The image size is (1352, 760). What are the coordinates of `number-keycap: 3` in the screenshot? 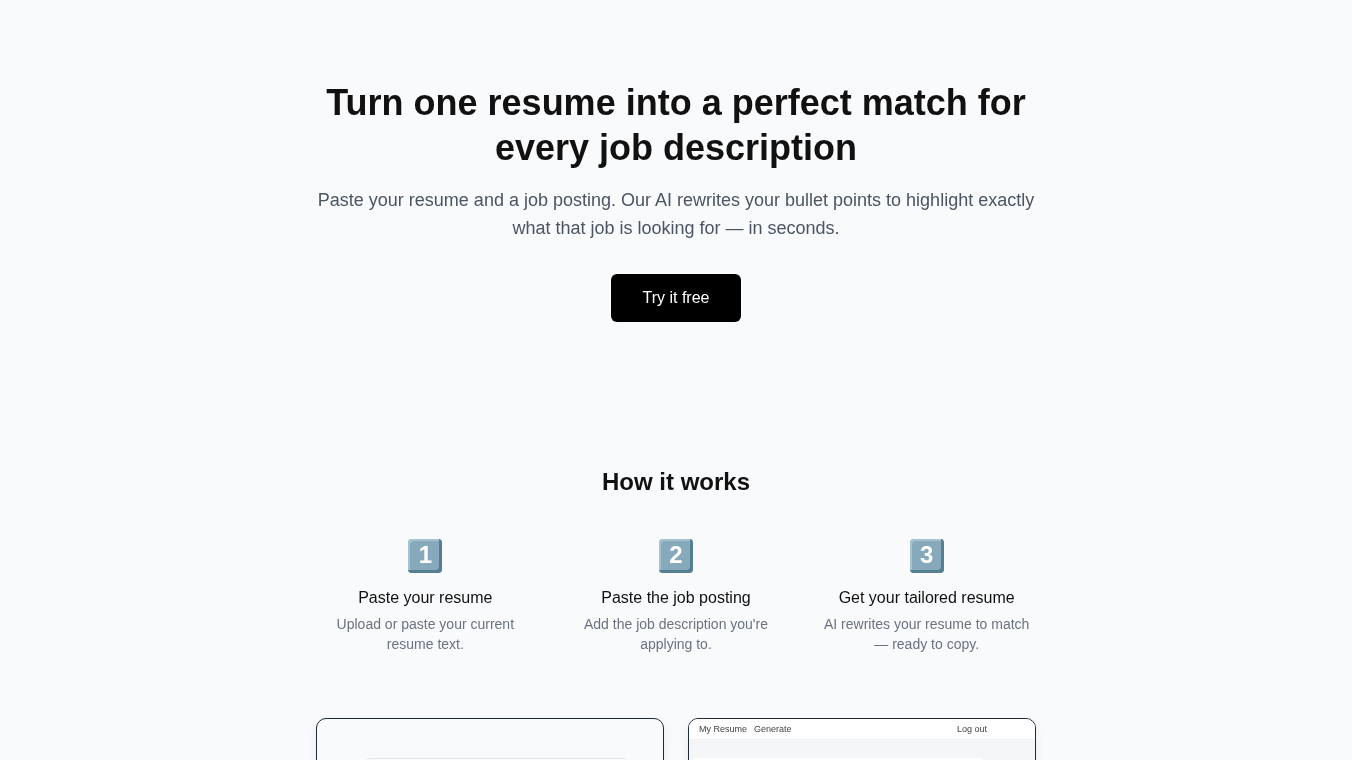 It's located at (926, 556).